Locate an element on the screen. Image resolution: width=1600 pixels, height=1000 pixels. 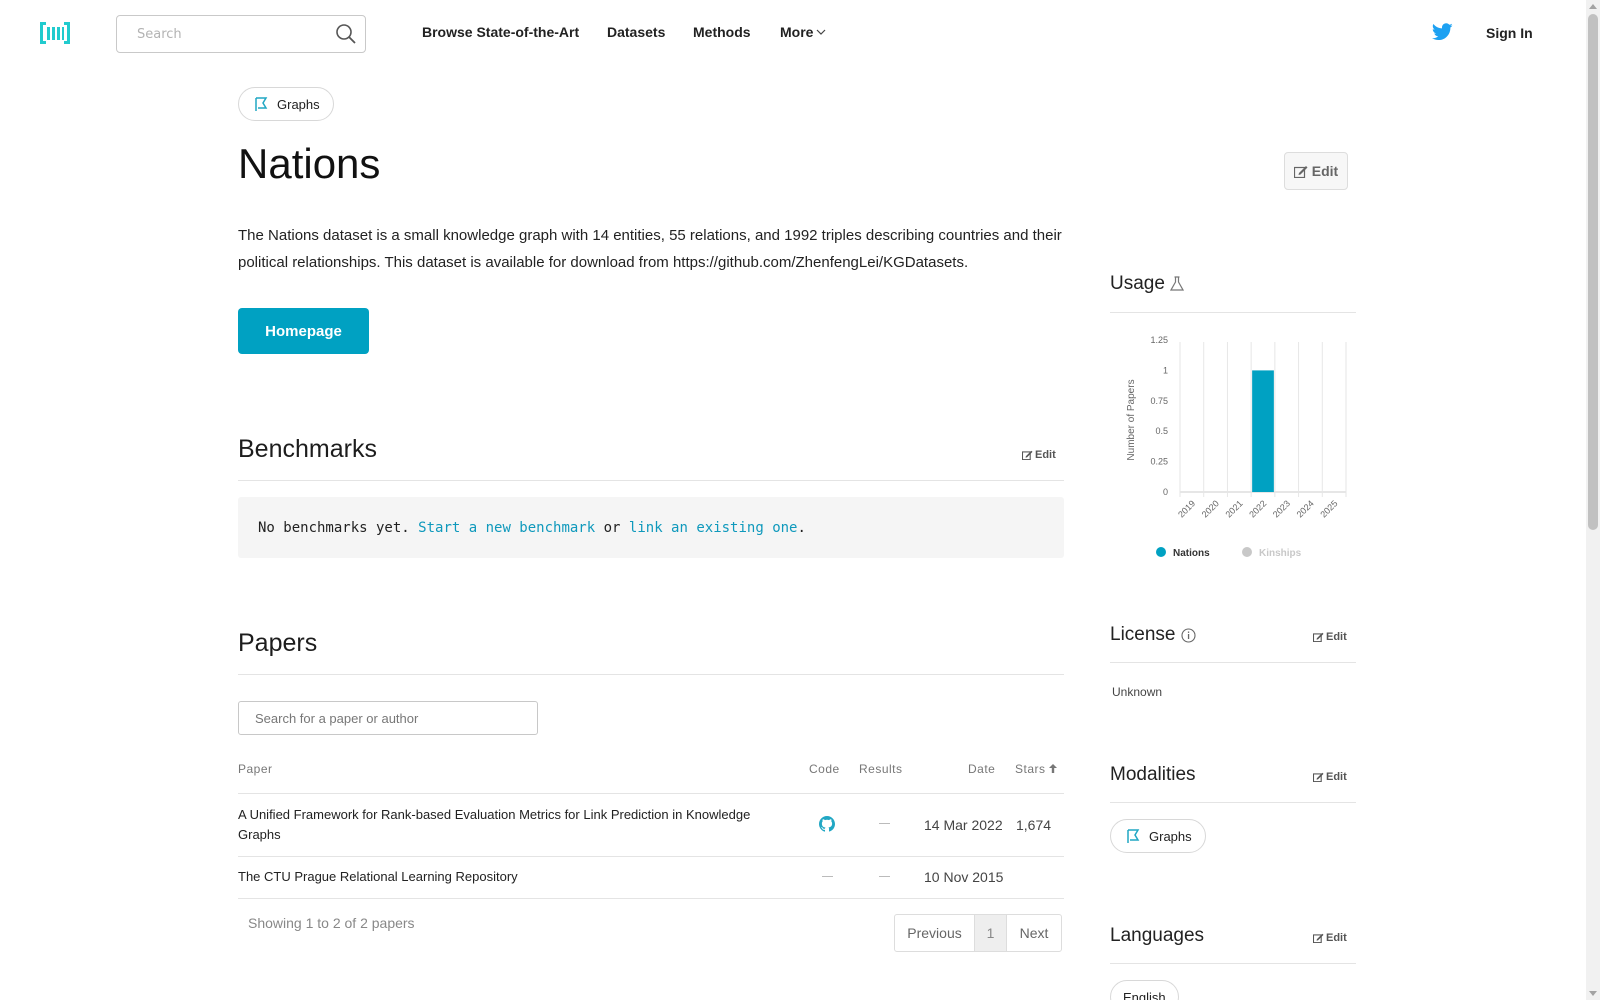
edit-languages-button: Edit is located at coordinates (1330, 938).